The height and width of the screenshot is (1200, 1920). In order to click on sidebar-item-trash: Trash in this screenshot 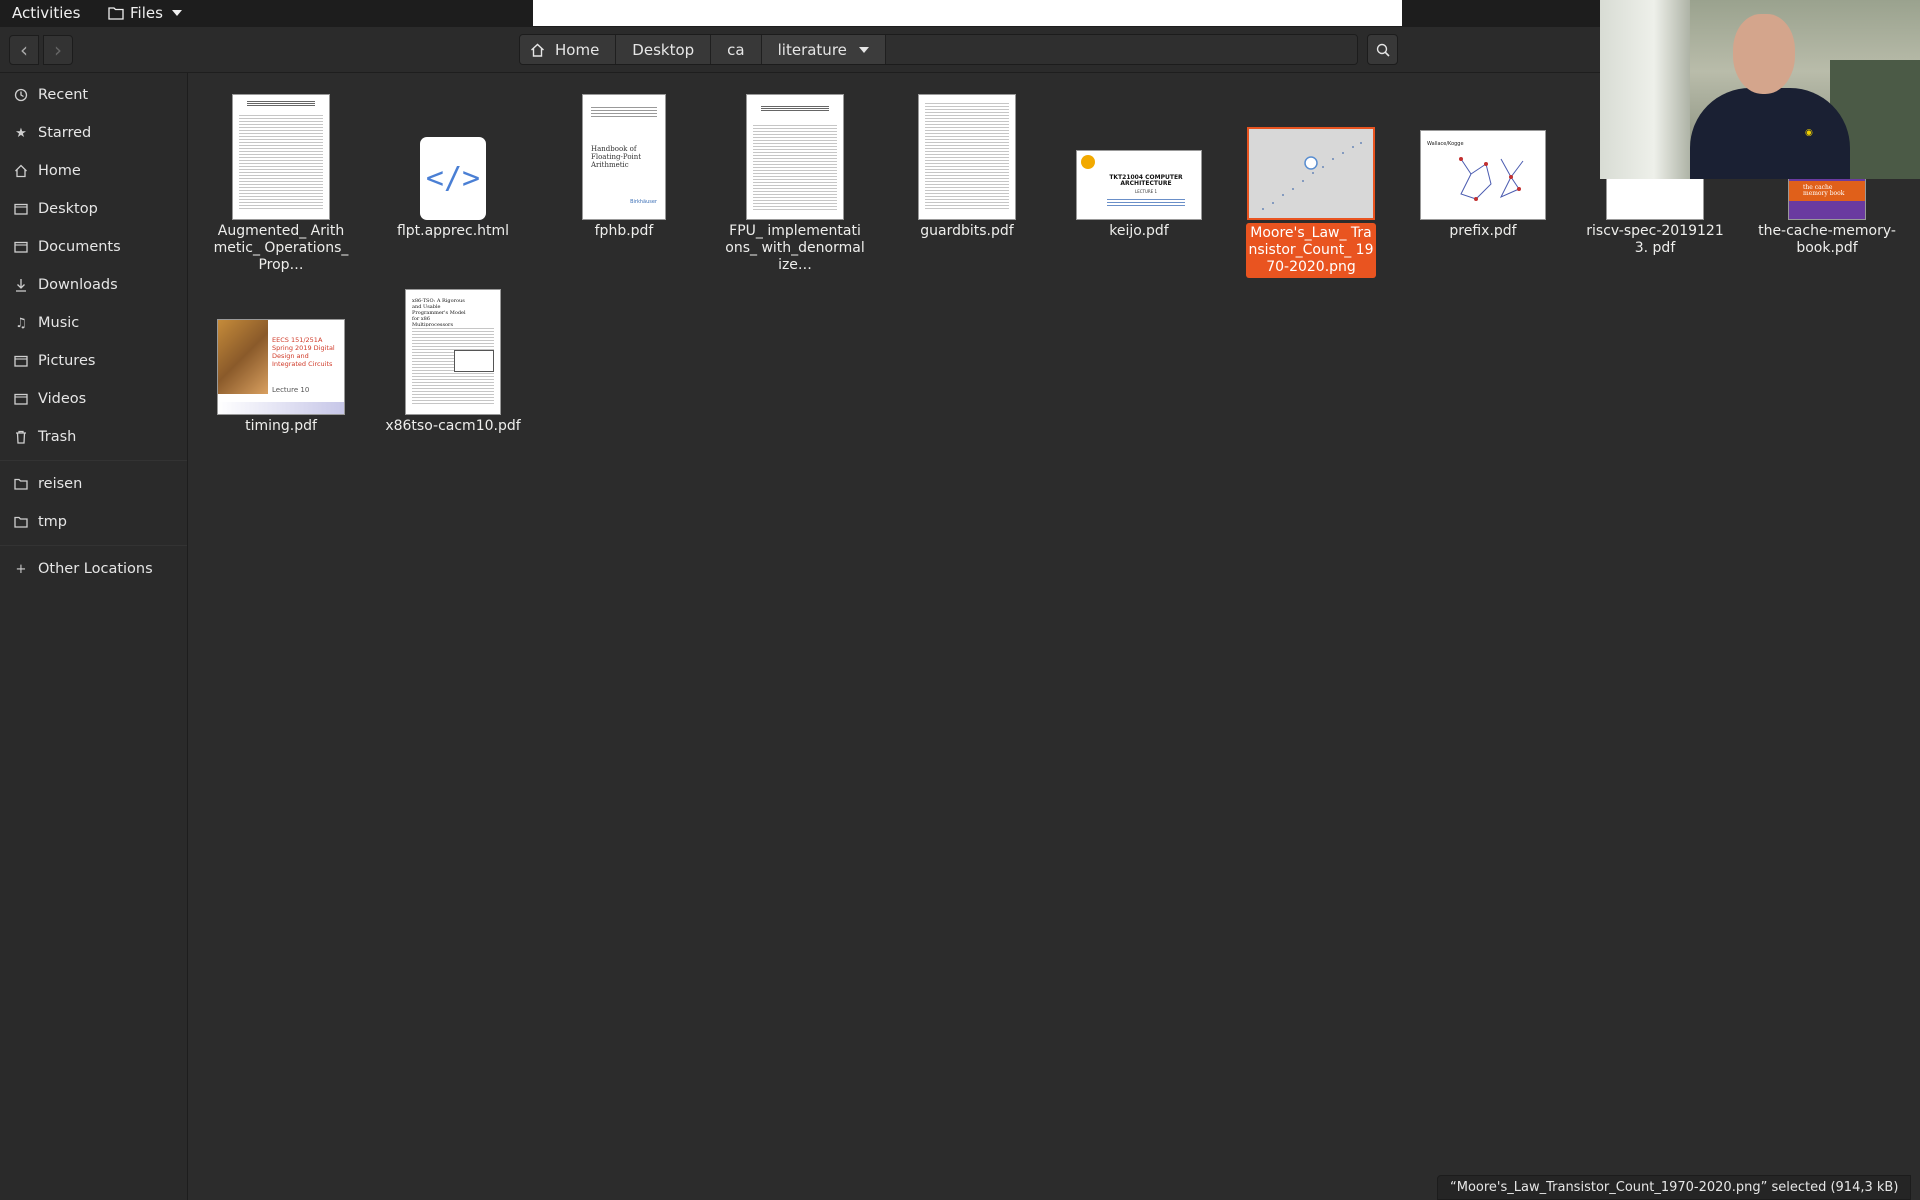, I will do `click(93, 437)`.